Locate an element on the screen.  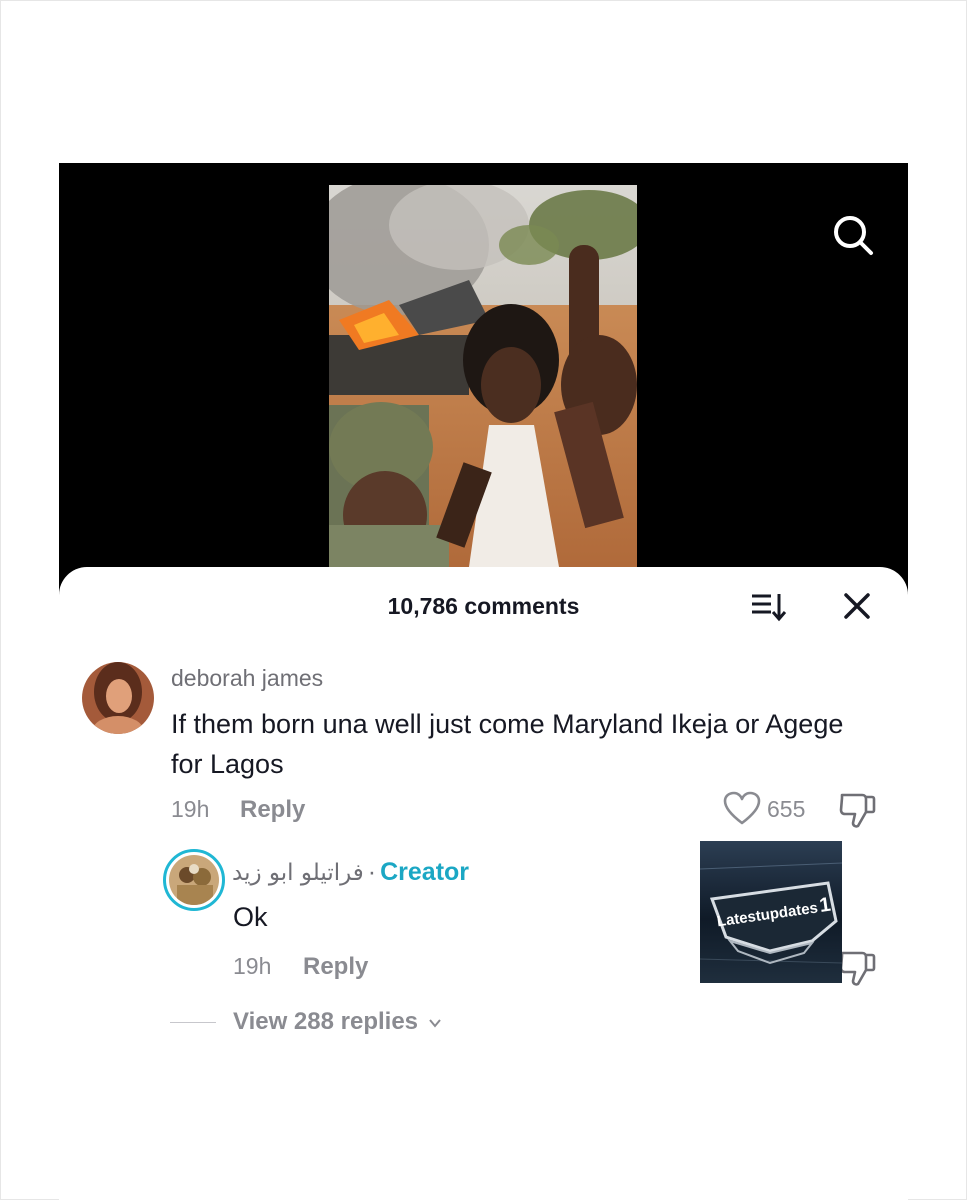
search-icon is located at coordinates (853, 235).